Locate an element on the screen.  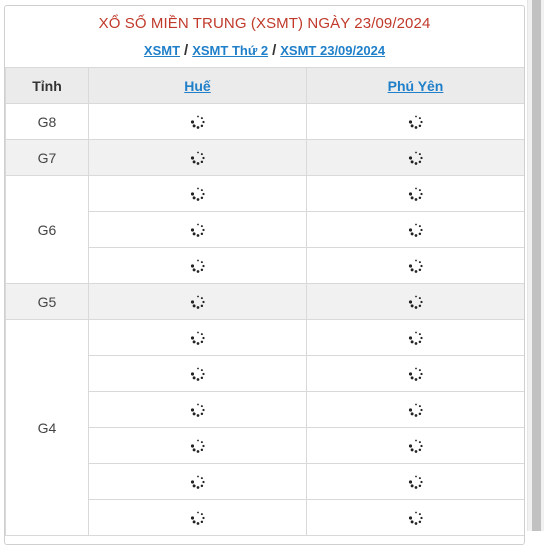
table-header-row: Tỉnh Huế Phú Yên is located at coordinates (264, 85).